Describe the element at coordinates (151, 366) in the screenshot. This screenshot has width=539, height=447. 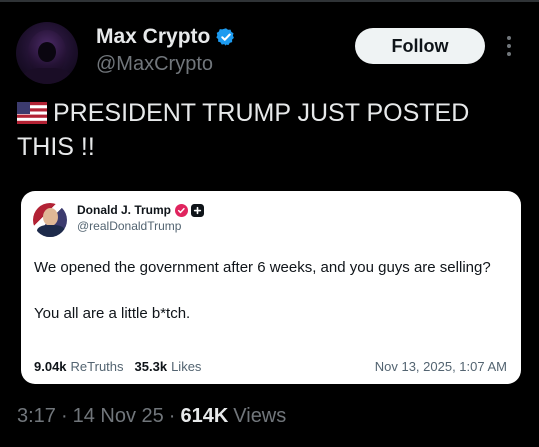
I see `likes-count: 35.3k` at that location.